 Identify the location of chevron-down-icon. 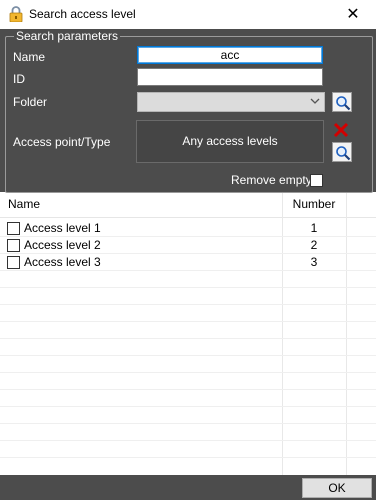
(315, 102).